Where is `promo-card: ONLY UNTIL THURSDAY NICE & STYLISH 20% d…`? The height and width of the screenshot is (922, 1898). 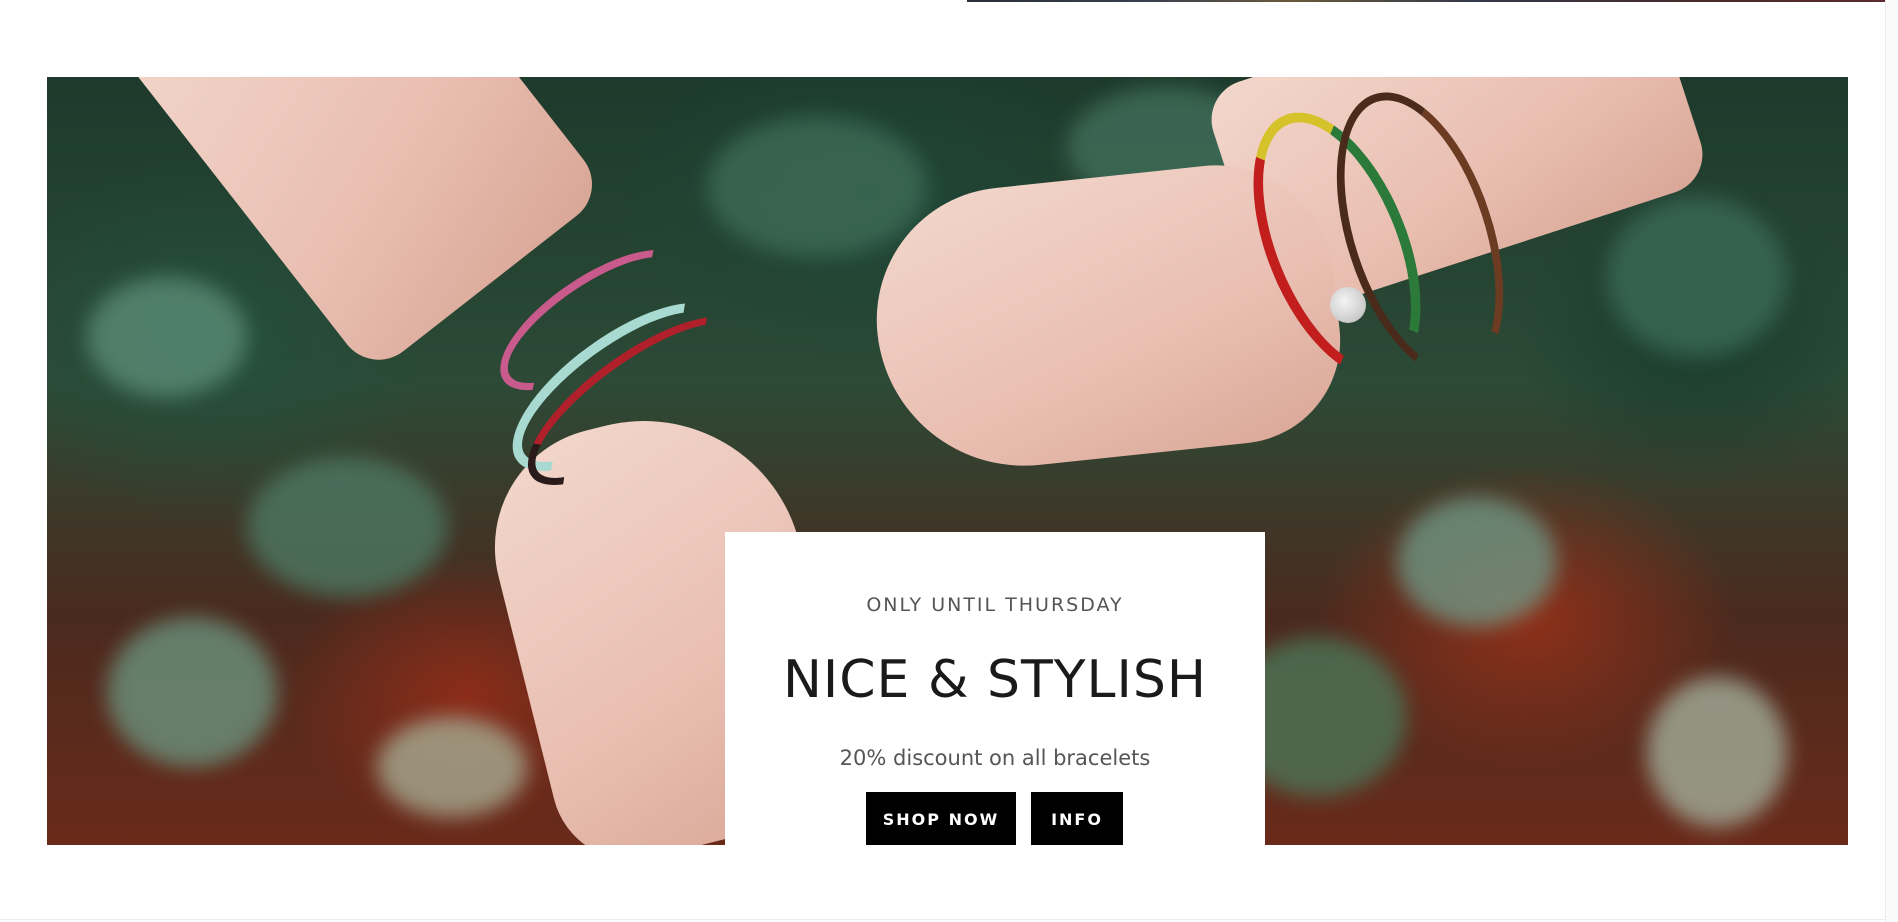
promo-card: ONLY UNTIL THURSDAY NICE & STYLISH 20% d… is located at coordinates (995, 688).